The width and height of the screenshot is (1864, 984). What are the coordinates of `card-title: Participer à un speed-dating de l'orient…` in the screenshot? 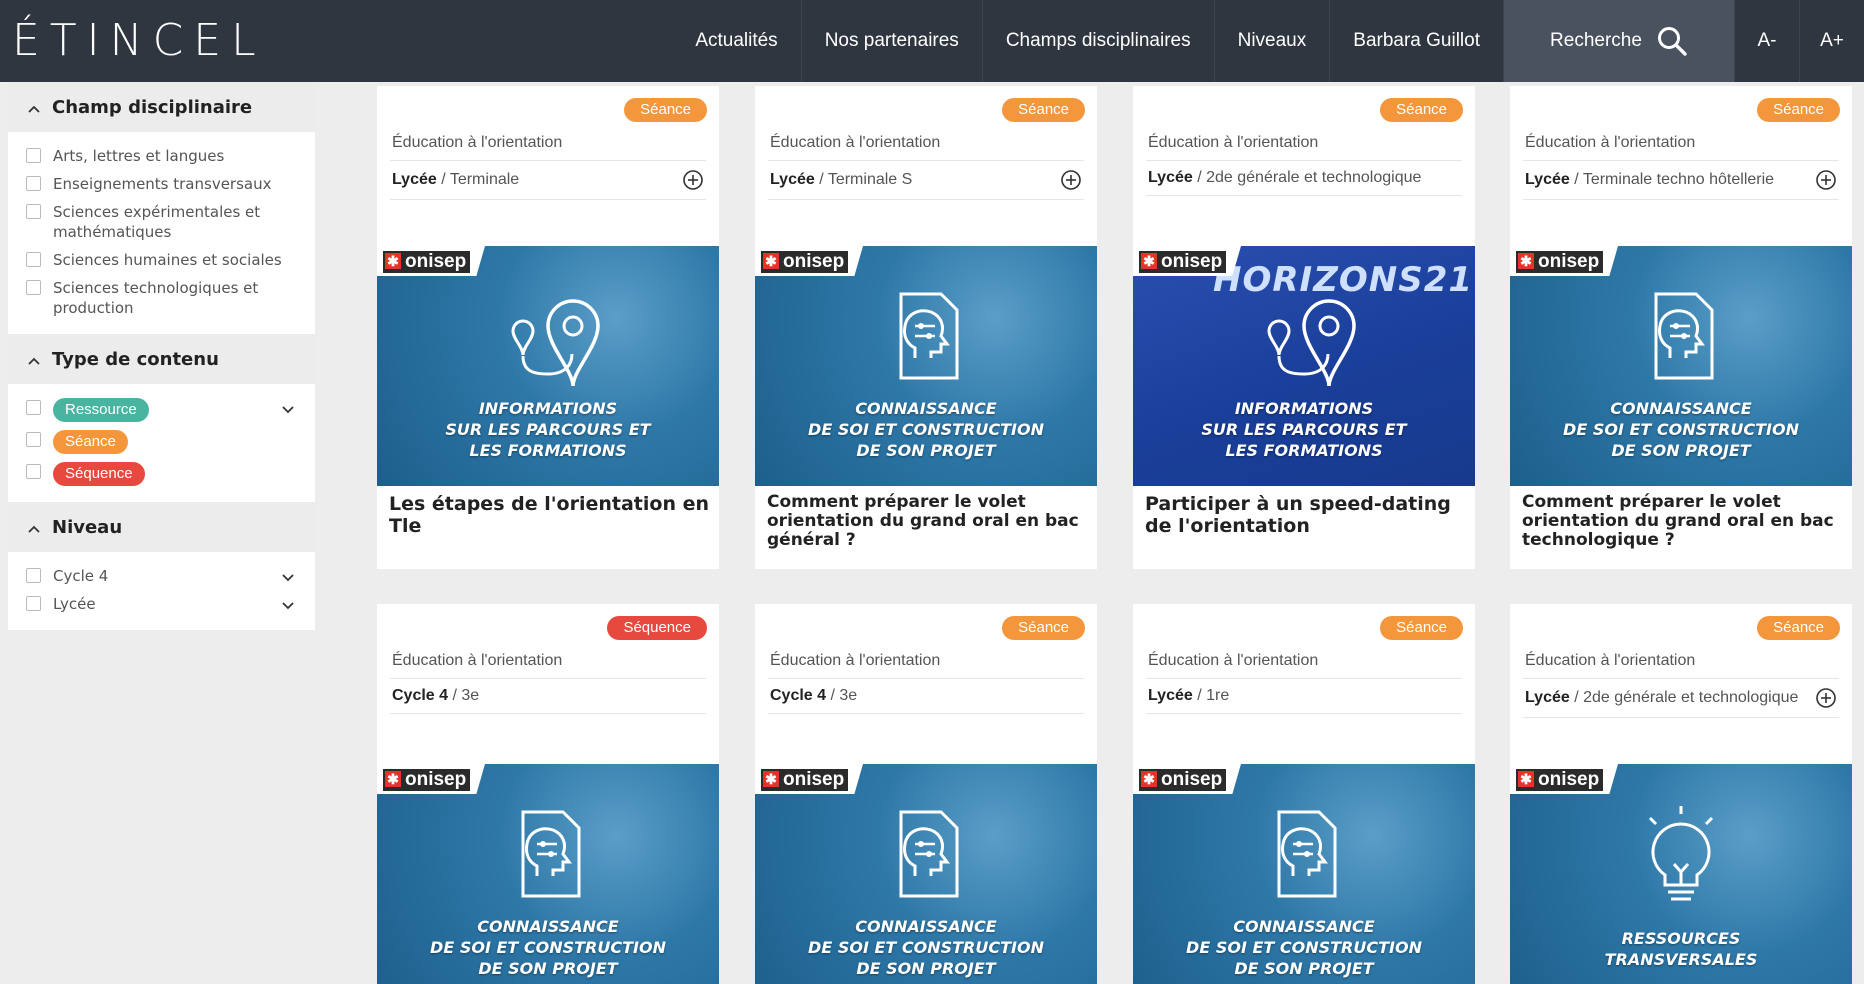 It's located at (1305, 515).